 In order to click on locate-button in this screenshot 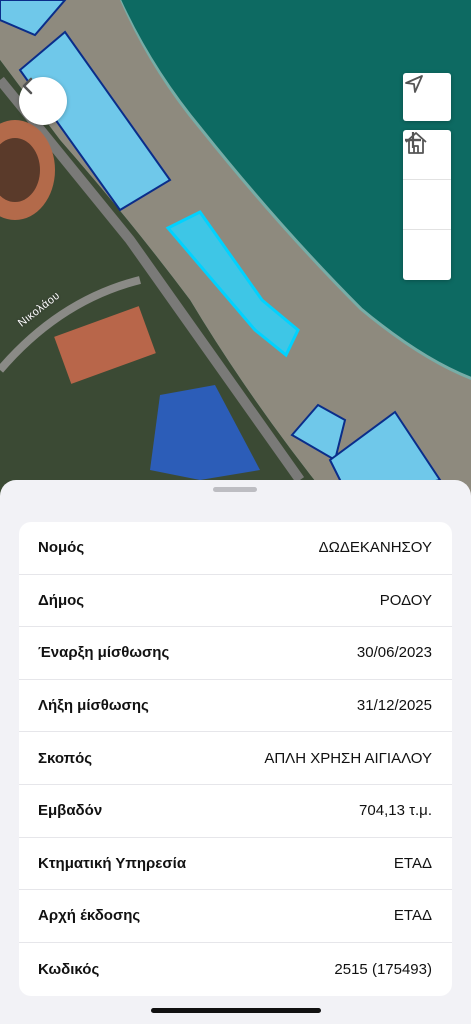, I will do `click(427, 97)`.